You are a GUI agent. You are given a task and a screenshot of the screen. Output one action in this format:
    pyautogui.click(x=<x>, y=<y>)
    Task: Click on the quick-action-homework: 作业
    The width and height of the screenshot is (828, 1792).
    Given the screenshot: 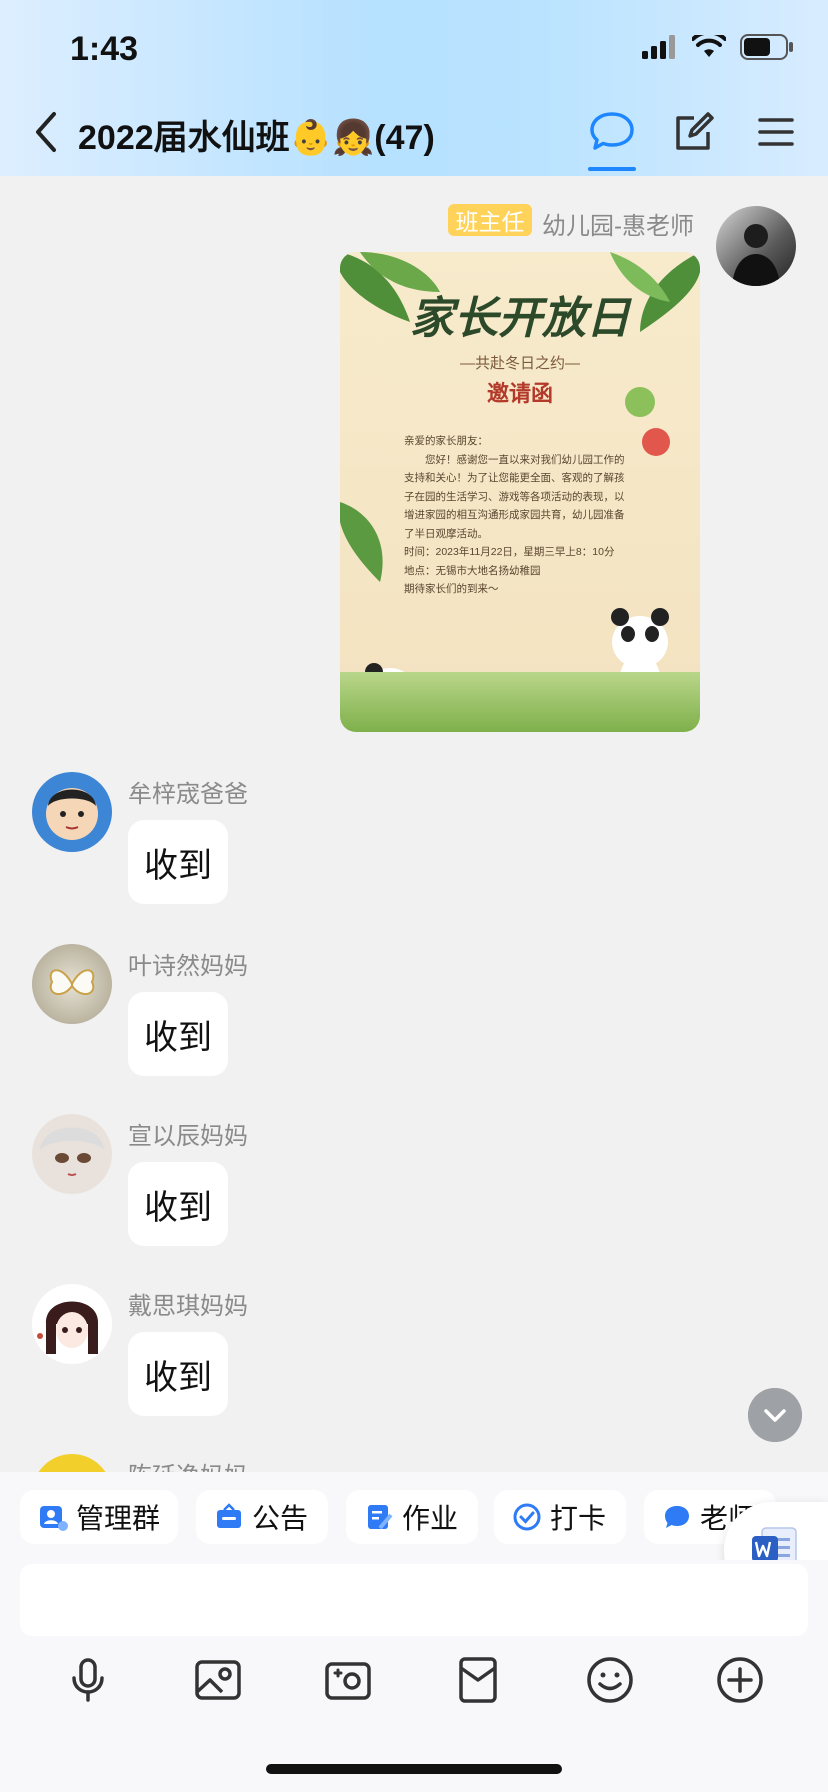 What is the action you would take?
    pyautogui.click(x=412, y=1517)
    